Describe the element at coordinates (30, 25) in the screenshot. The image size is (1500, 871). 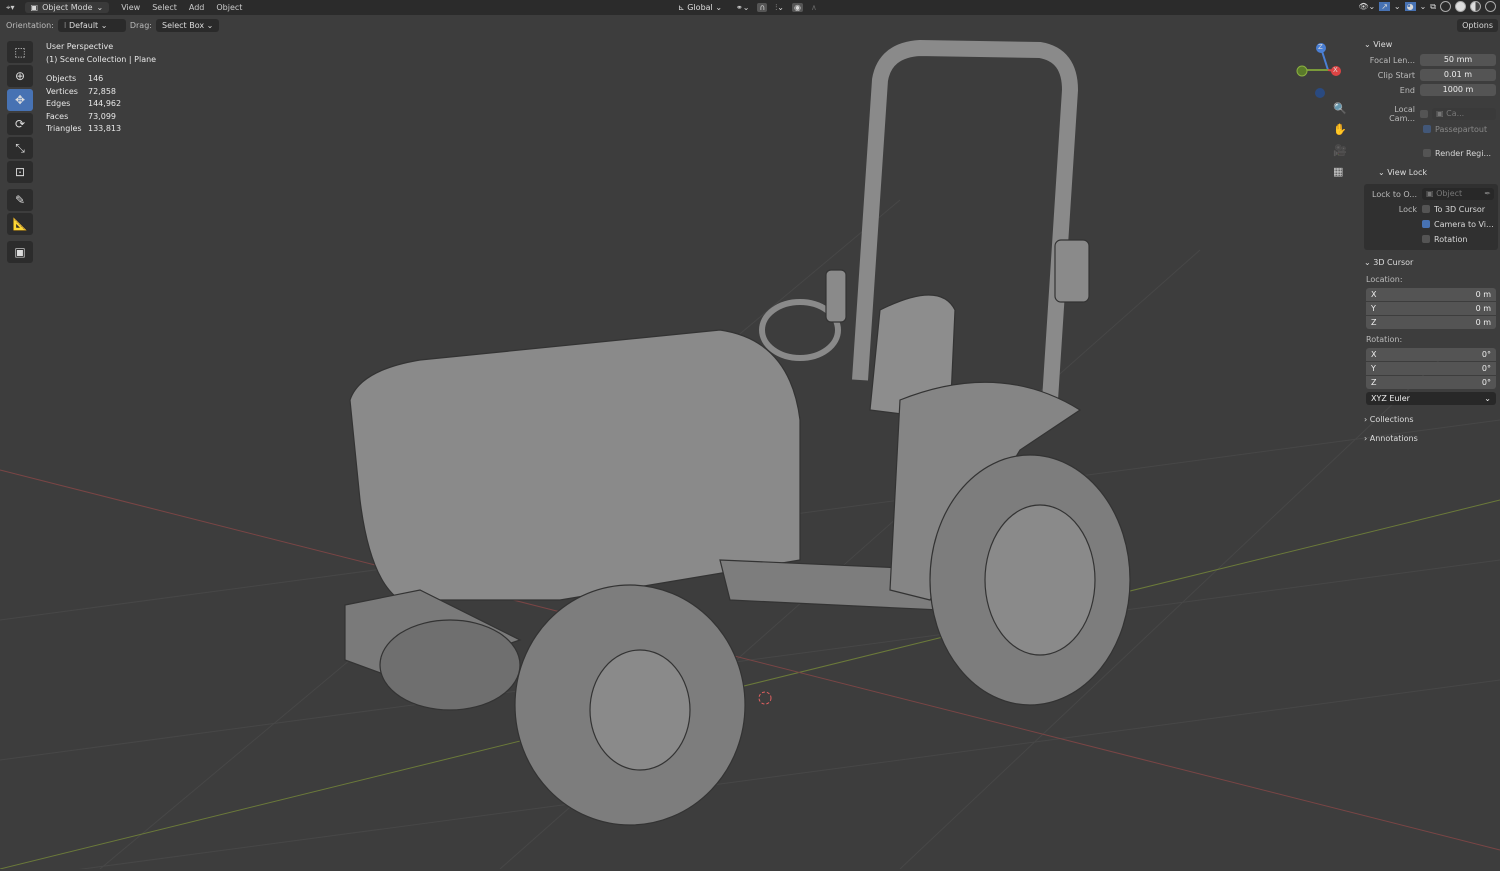
I see `orientation-label: Orientation:` at that location.